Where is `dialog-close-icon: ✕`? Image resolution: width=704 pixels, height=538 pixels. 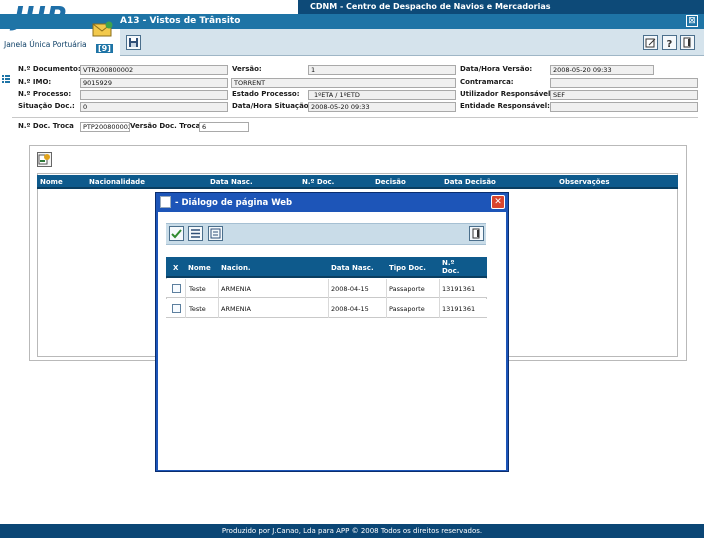 dialog-close-icon: ✕ is located at coordinates (498, 202).